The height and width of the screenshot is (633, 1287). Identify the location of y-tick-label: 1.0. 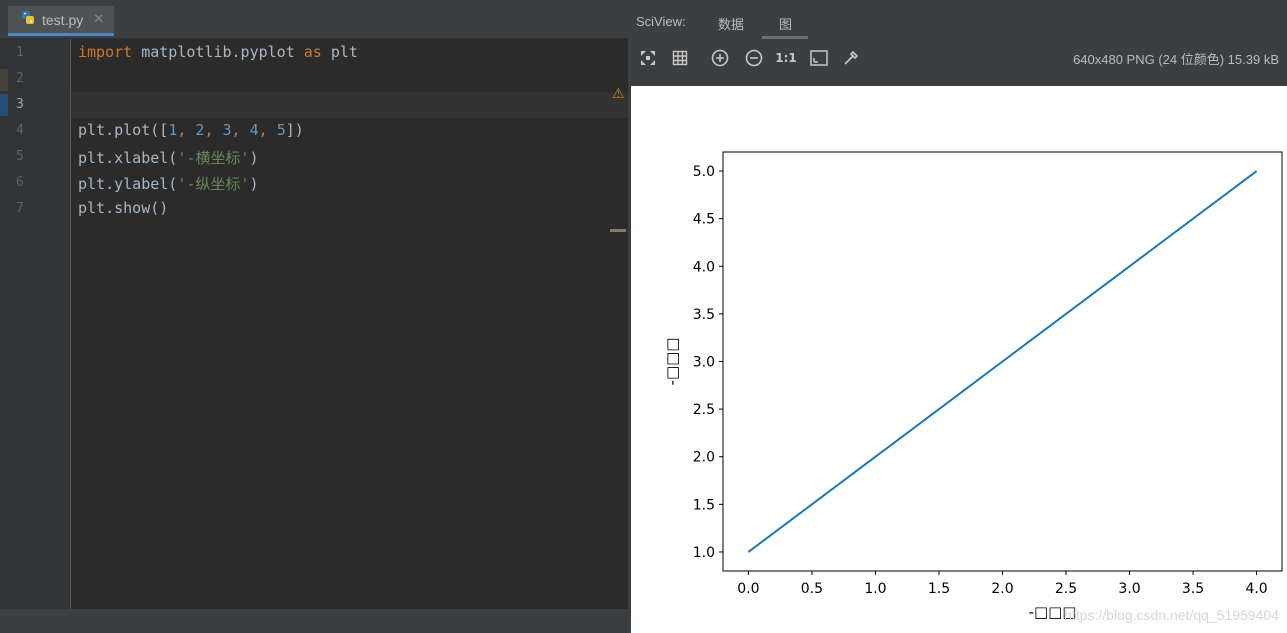
(704, 553).